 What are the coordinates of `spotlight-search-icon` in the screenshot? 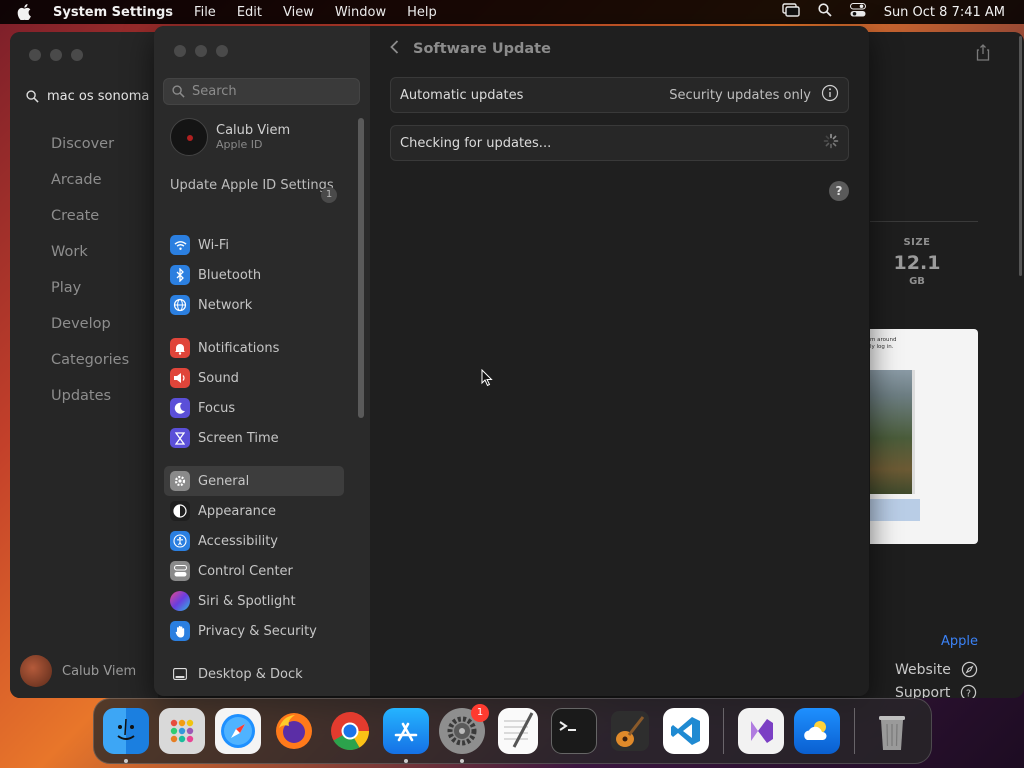 It's located at (825, 12).